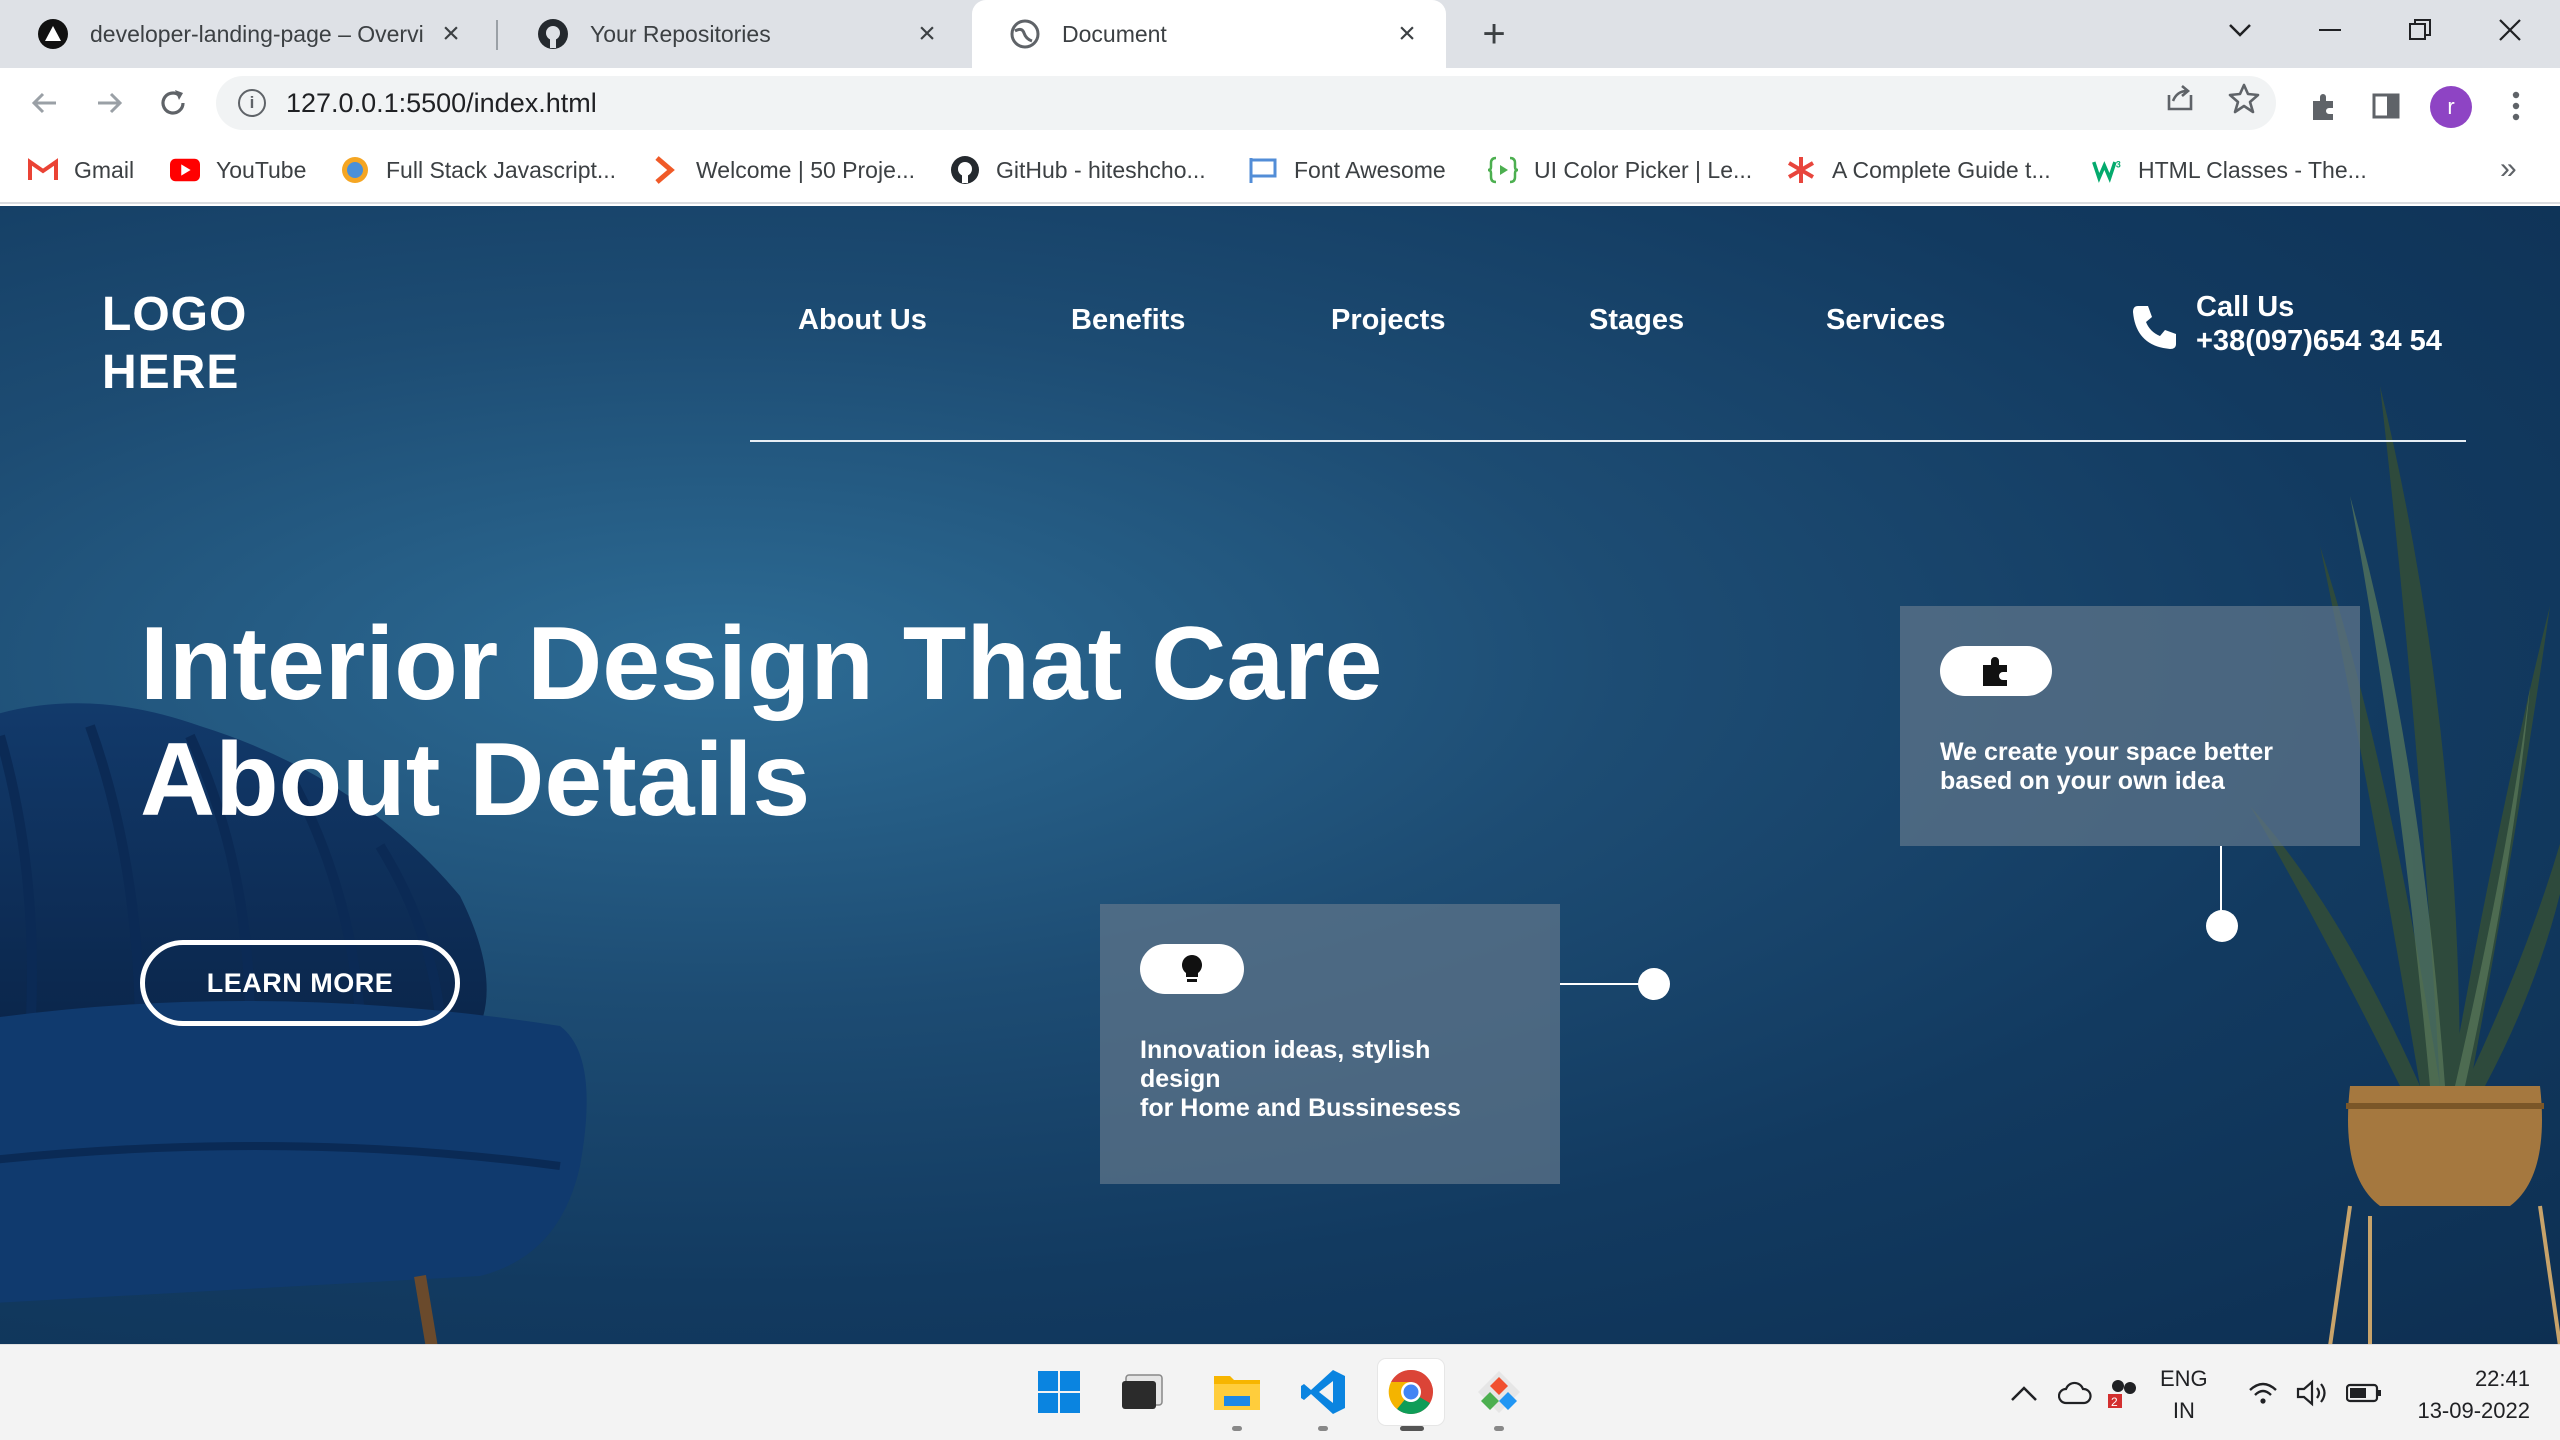 This screenshot has width=2560, height=1440. I want to click on profile-avatar: r, so click(2451, 107).